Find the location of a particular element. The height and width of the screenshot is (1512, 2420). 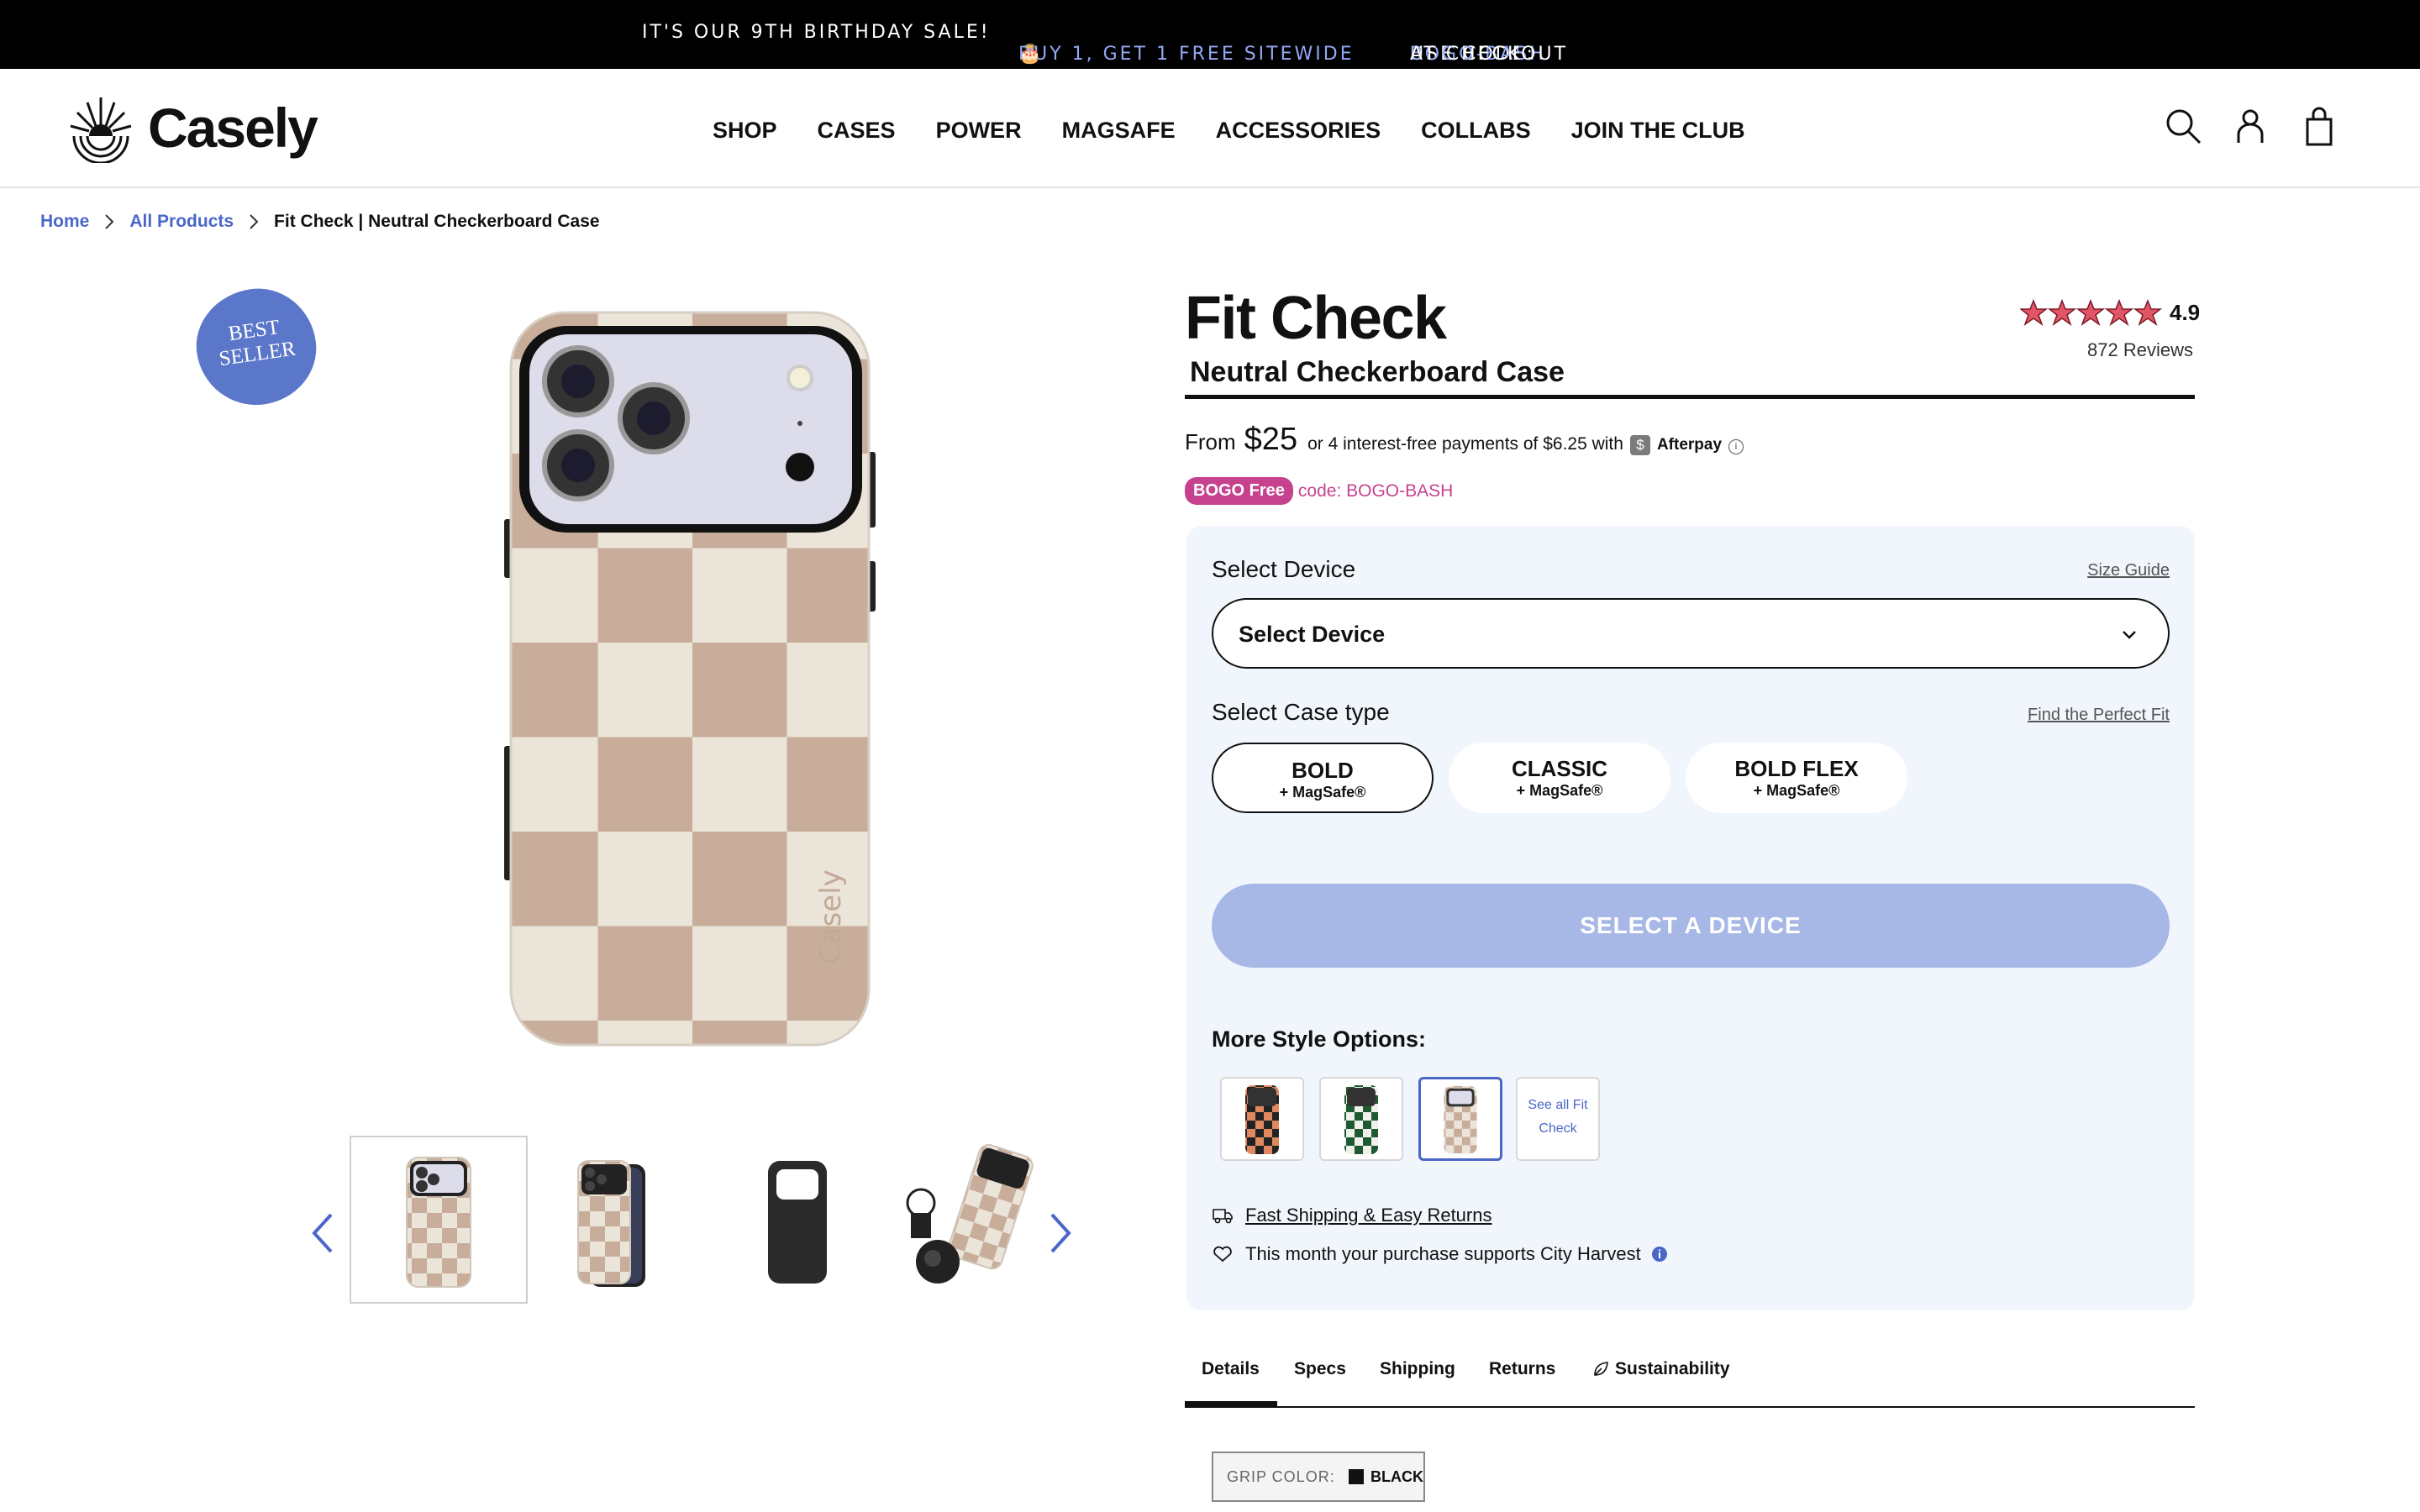

case-type-classic: CLASSIC + MagSafe® is located at coordinates (1559, 778).